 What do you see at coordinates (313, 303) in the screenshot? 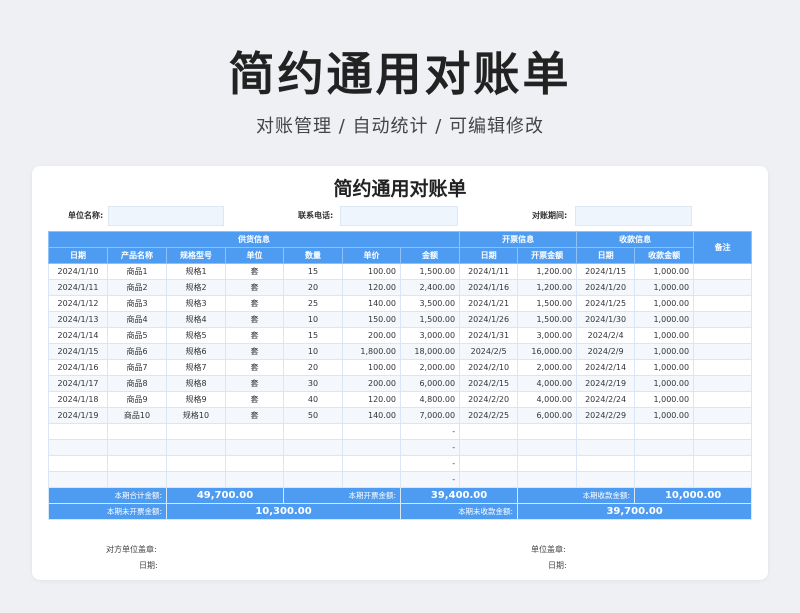
I see `table-cell: 25` at bounding box center [313, 303].